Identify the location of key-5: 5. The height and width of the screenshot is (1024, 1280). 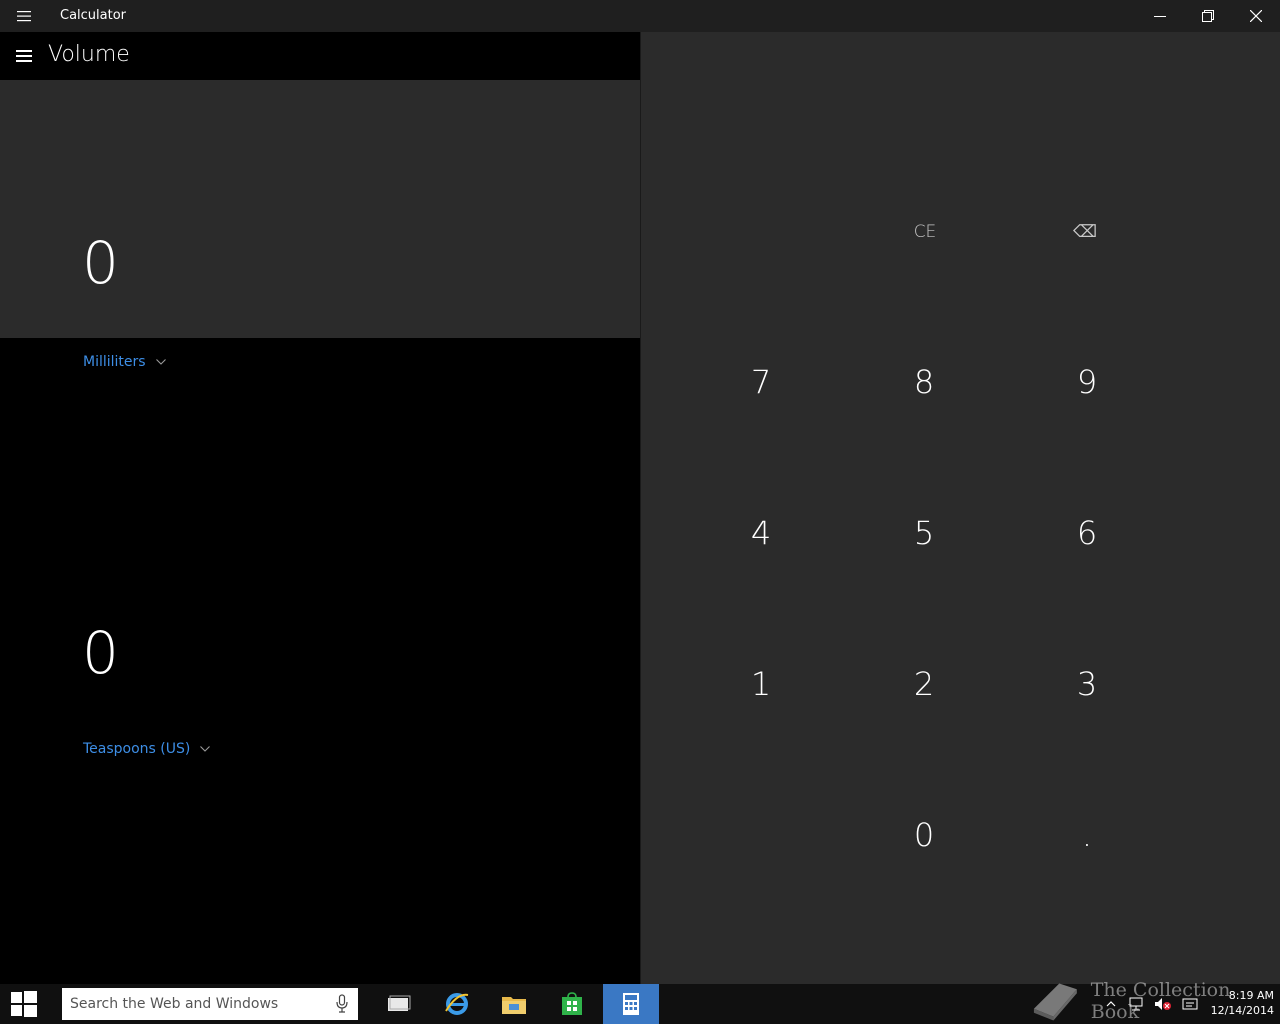
(924, 533).